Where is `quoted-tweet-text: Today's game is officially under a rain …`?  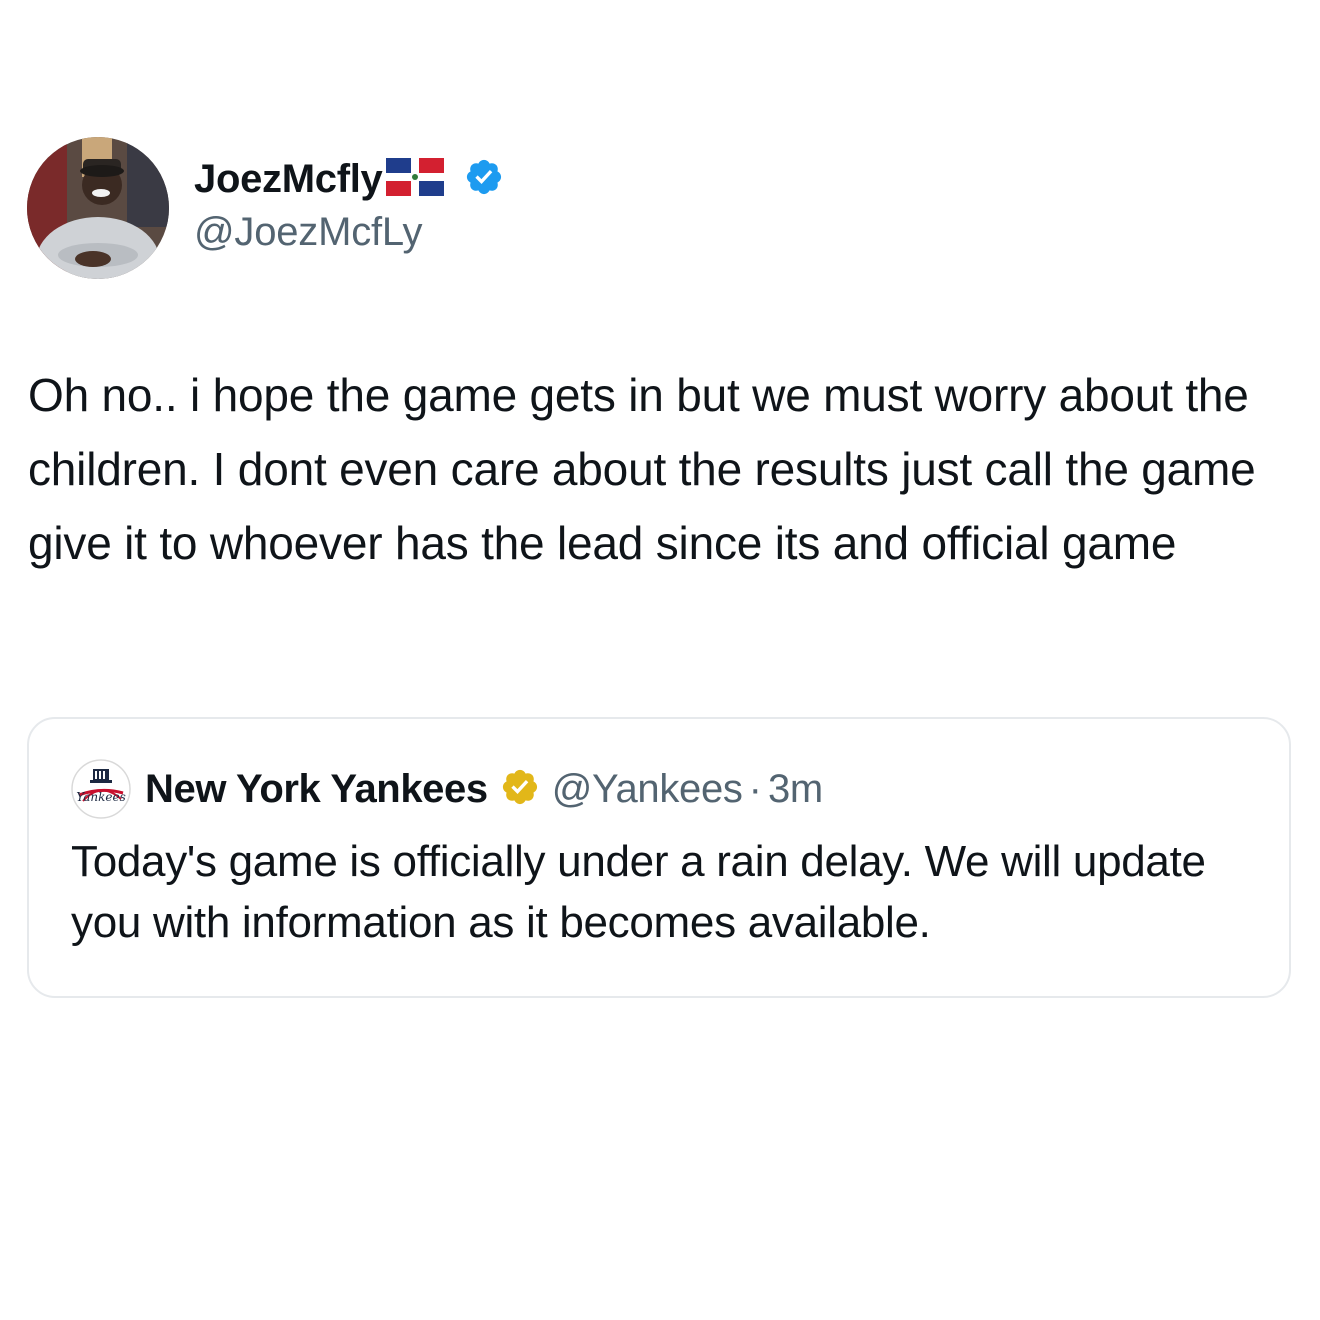 quoted-tweet-text: Today's game is officially under a rain … is located at coordinates (638, 892).